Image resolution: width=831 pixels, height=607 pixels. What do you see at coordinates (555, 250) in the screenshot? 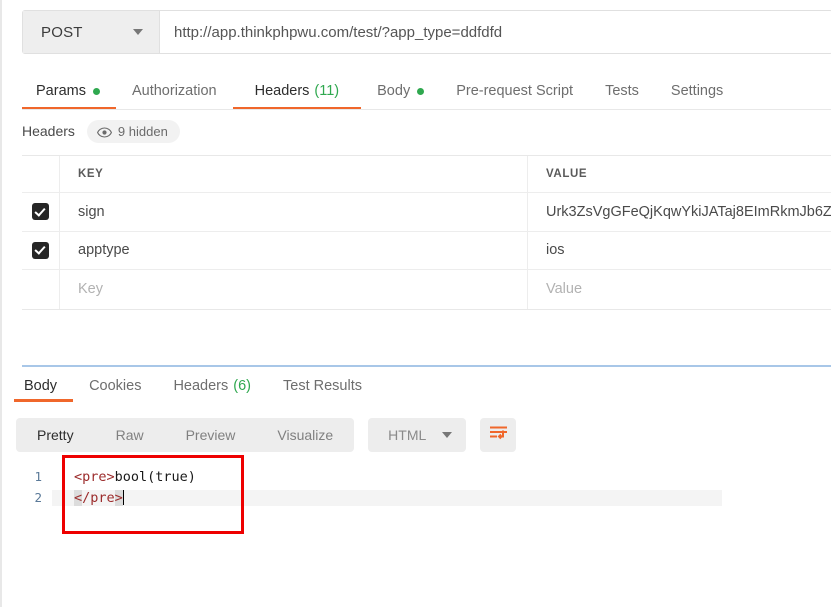
I see `row-value-text: ios` at bounding box center [555, 250].